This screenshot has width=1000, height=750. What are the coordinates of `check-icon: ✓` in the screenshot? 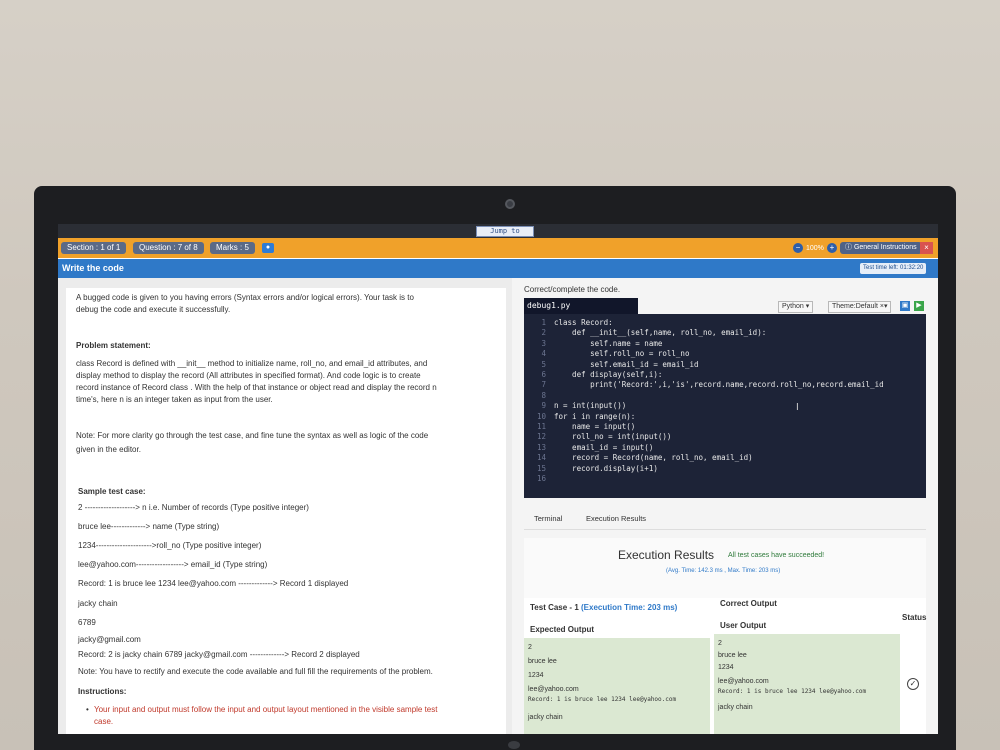 It's located at (913, 684).